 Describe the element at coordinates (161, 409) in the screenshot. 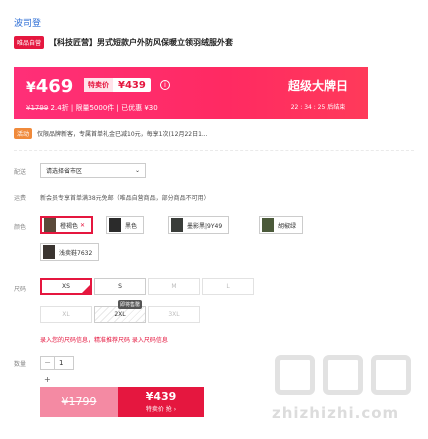

I see `buy-subtext: 特卖价 抢 ›` at that location.